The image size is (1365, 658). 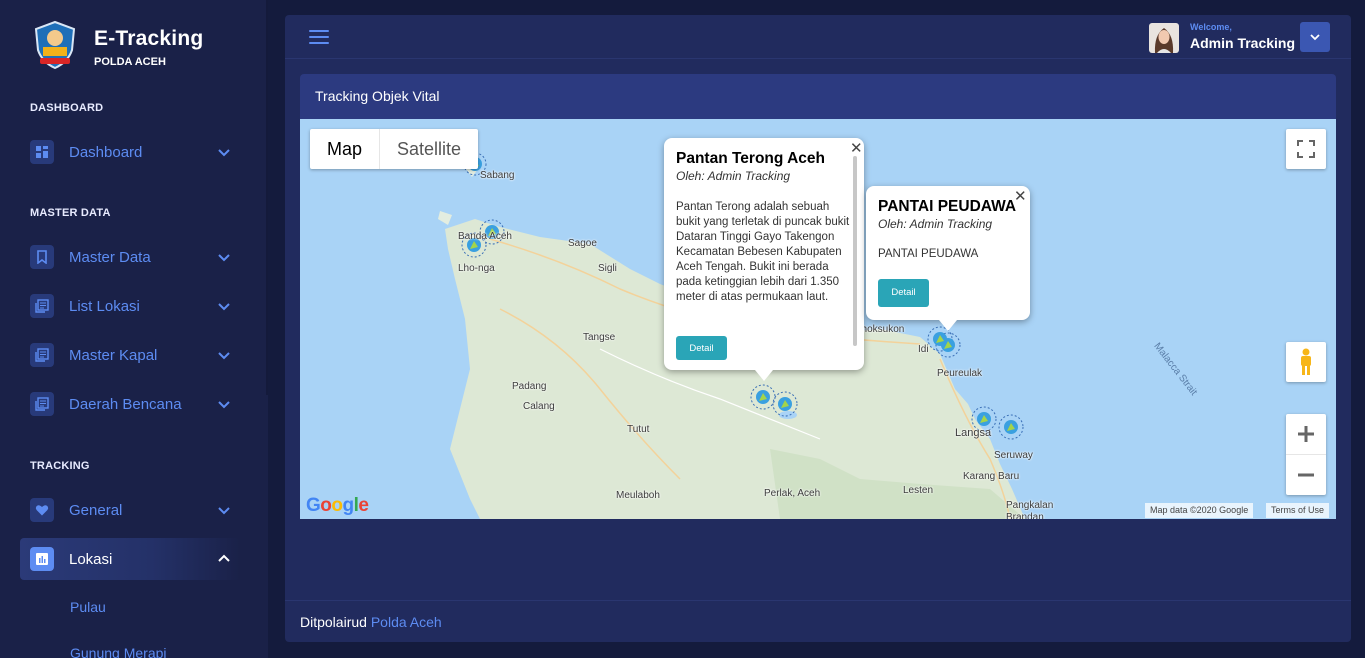 What do you see at coordinates (110, 257) in the screenshot?
I see `sidebar-item-label: Master Data` at bounding box center [110, 257].